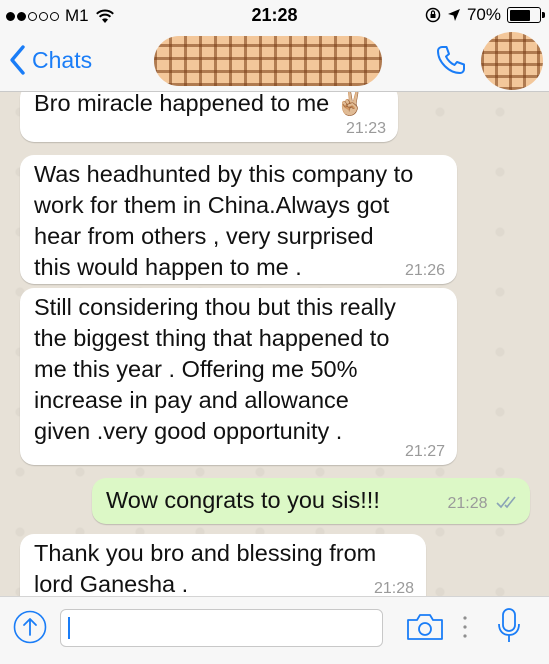 This screenshot has height=664, width=549. Describe the element at coordinates (209, 117) in the screenshot. I see `message-bubble-incoming: Bro miracle happened to me ✌🏼 21:23` at that location.